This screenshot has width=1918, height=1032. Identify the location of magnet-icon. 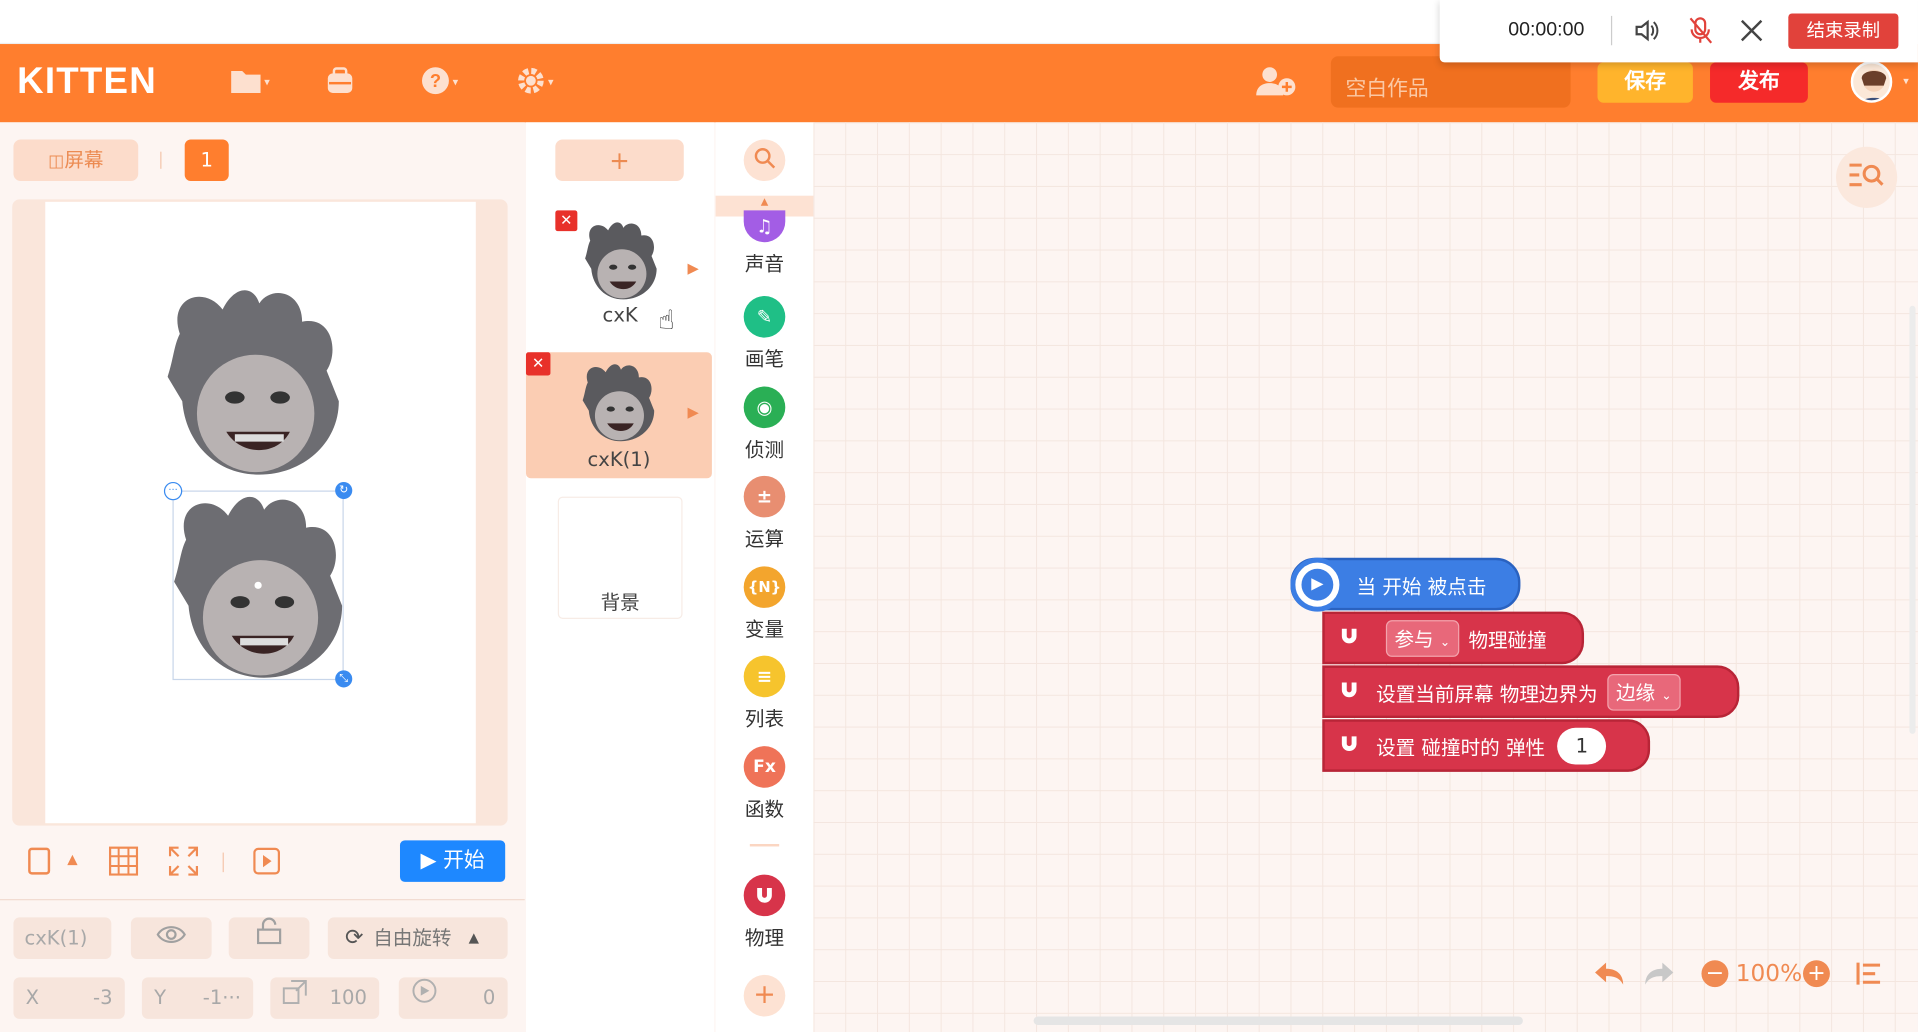
(1349, 691).